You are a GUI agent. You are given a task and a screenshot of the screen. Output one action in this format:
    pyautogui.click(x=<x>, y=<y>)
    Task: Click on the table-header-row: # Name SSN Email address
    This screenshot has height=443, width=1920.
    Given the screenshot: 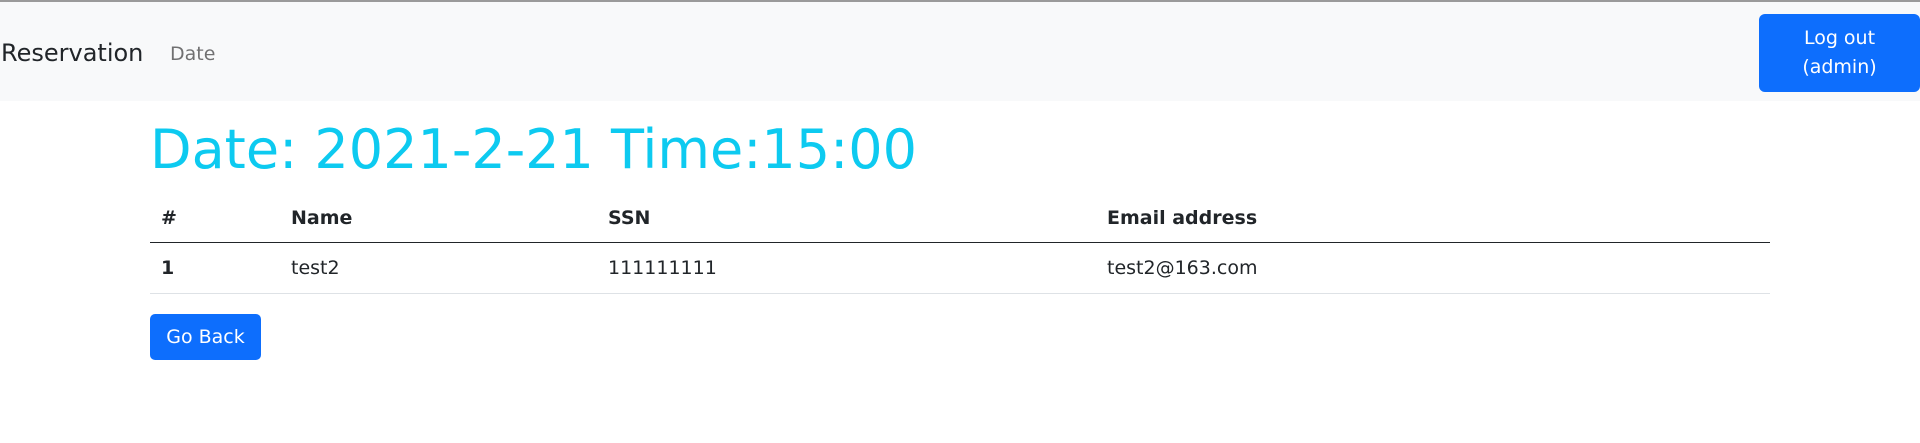 What is the action you would take?
    pyautogui.click(x=960, y=219)
    